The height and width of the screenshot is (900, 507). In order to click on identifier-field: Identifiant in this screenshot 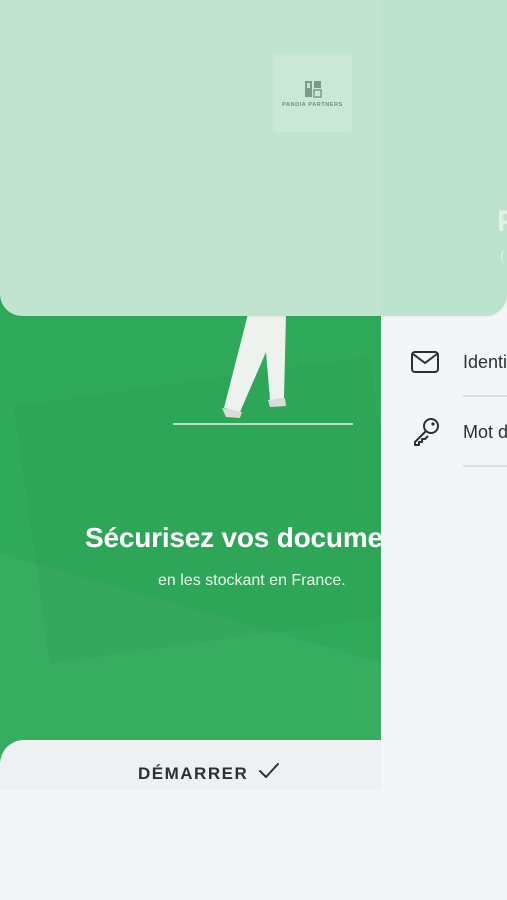, I will do `click(458, 362)`.